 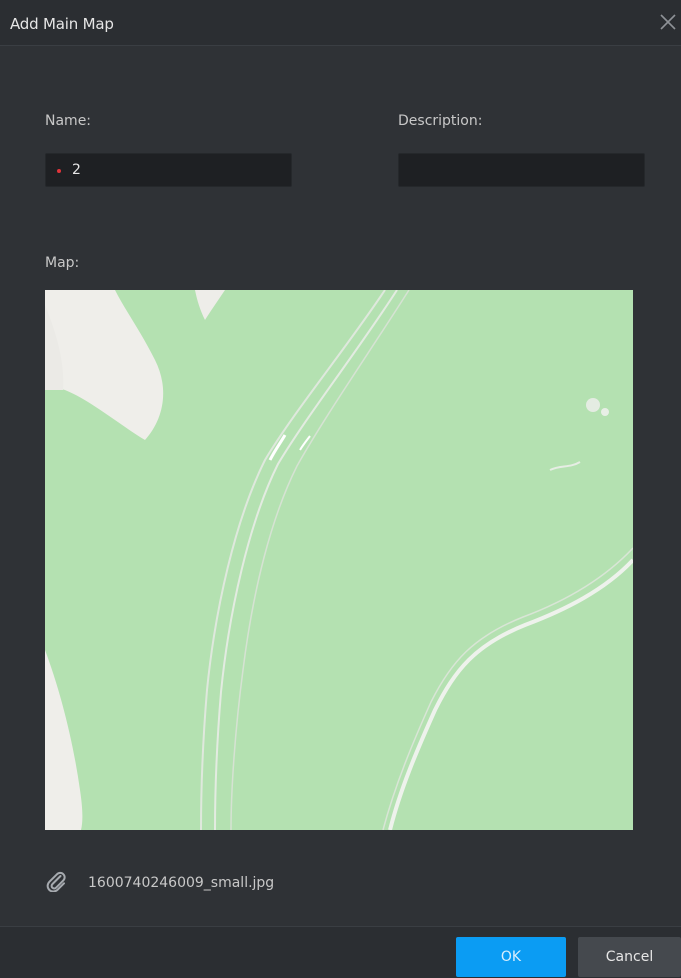 What do you see at coordinates (168, 170) in the screenshot?
I see `name-input: 2` at bounding box center [168, 170].